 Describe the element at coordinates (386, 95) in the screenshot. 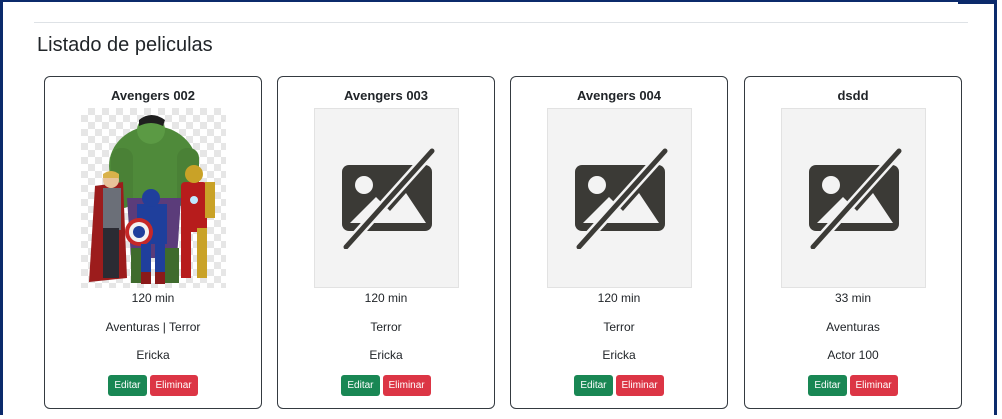

I see `movie-title: Avengers 003` at that location.